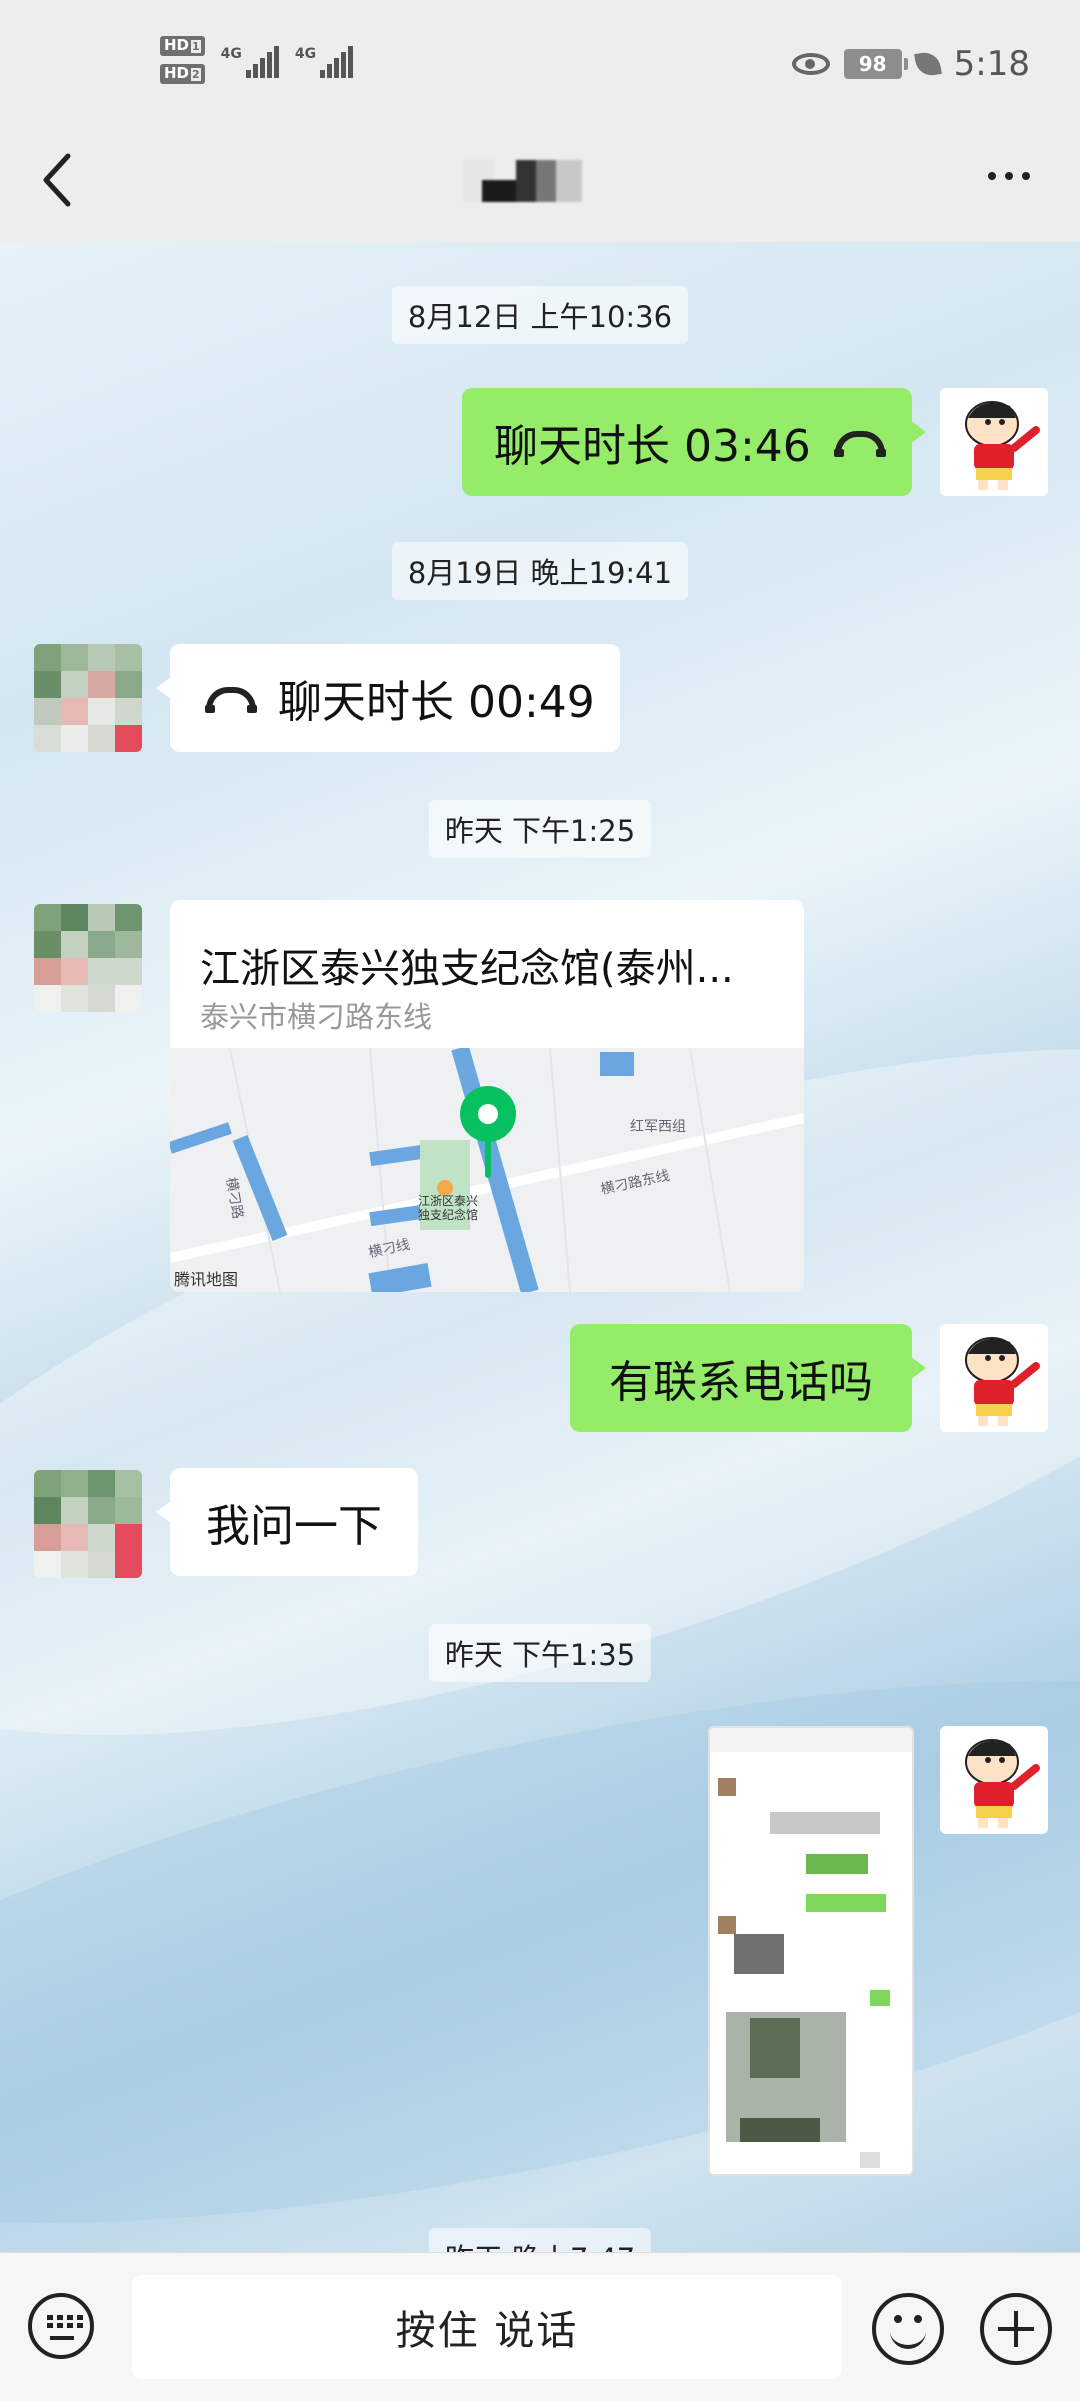 The image size is (1080, 2401). I want to click on input-bar: 按住 说话, so click(540, 2326).